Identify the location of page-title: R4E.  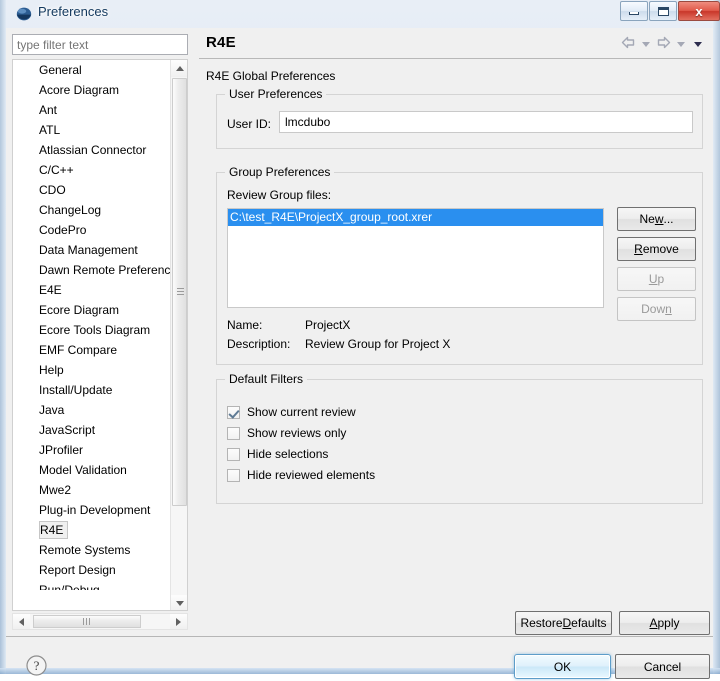
(221, 42).